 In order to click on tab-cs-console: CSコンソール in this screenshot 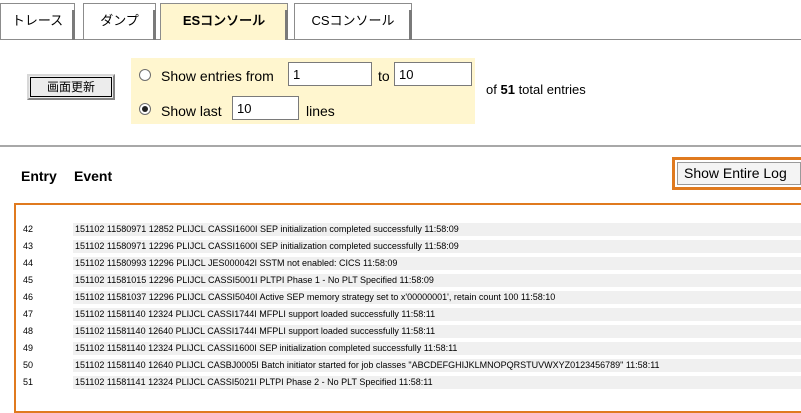, I will do `click(353, 21)`.